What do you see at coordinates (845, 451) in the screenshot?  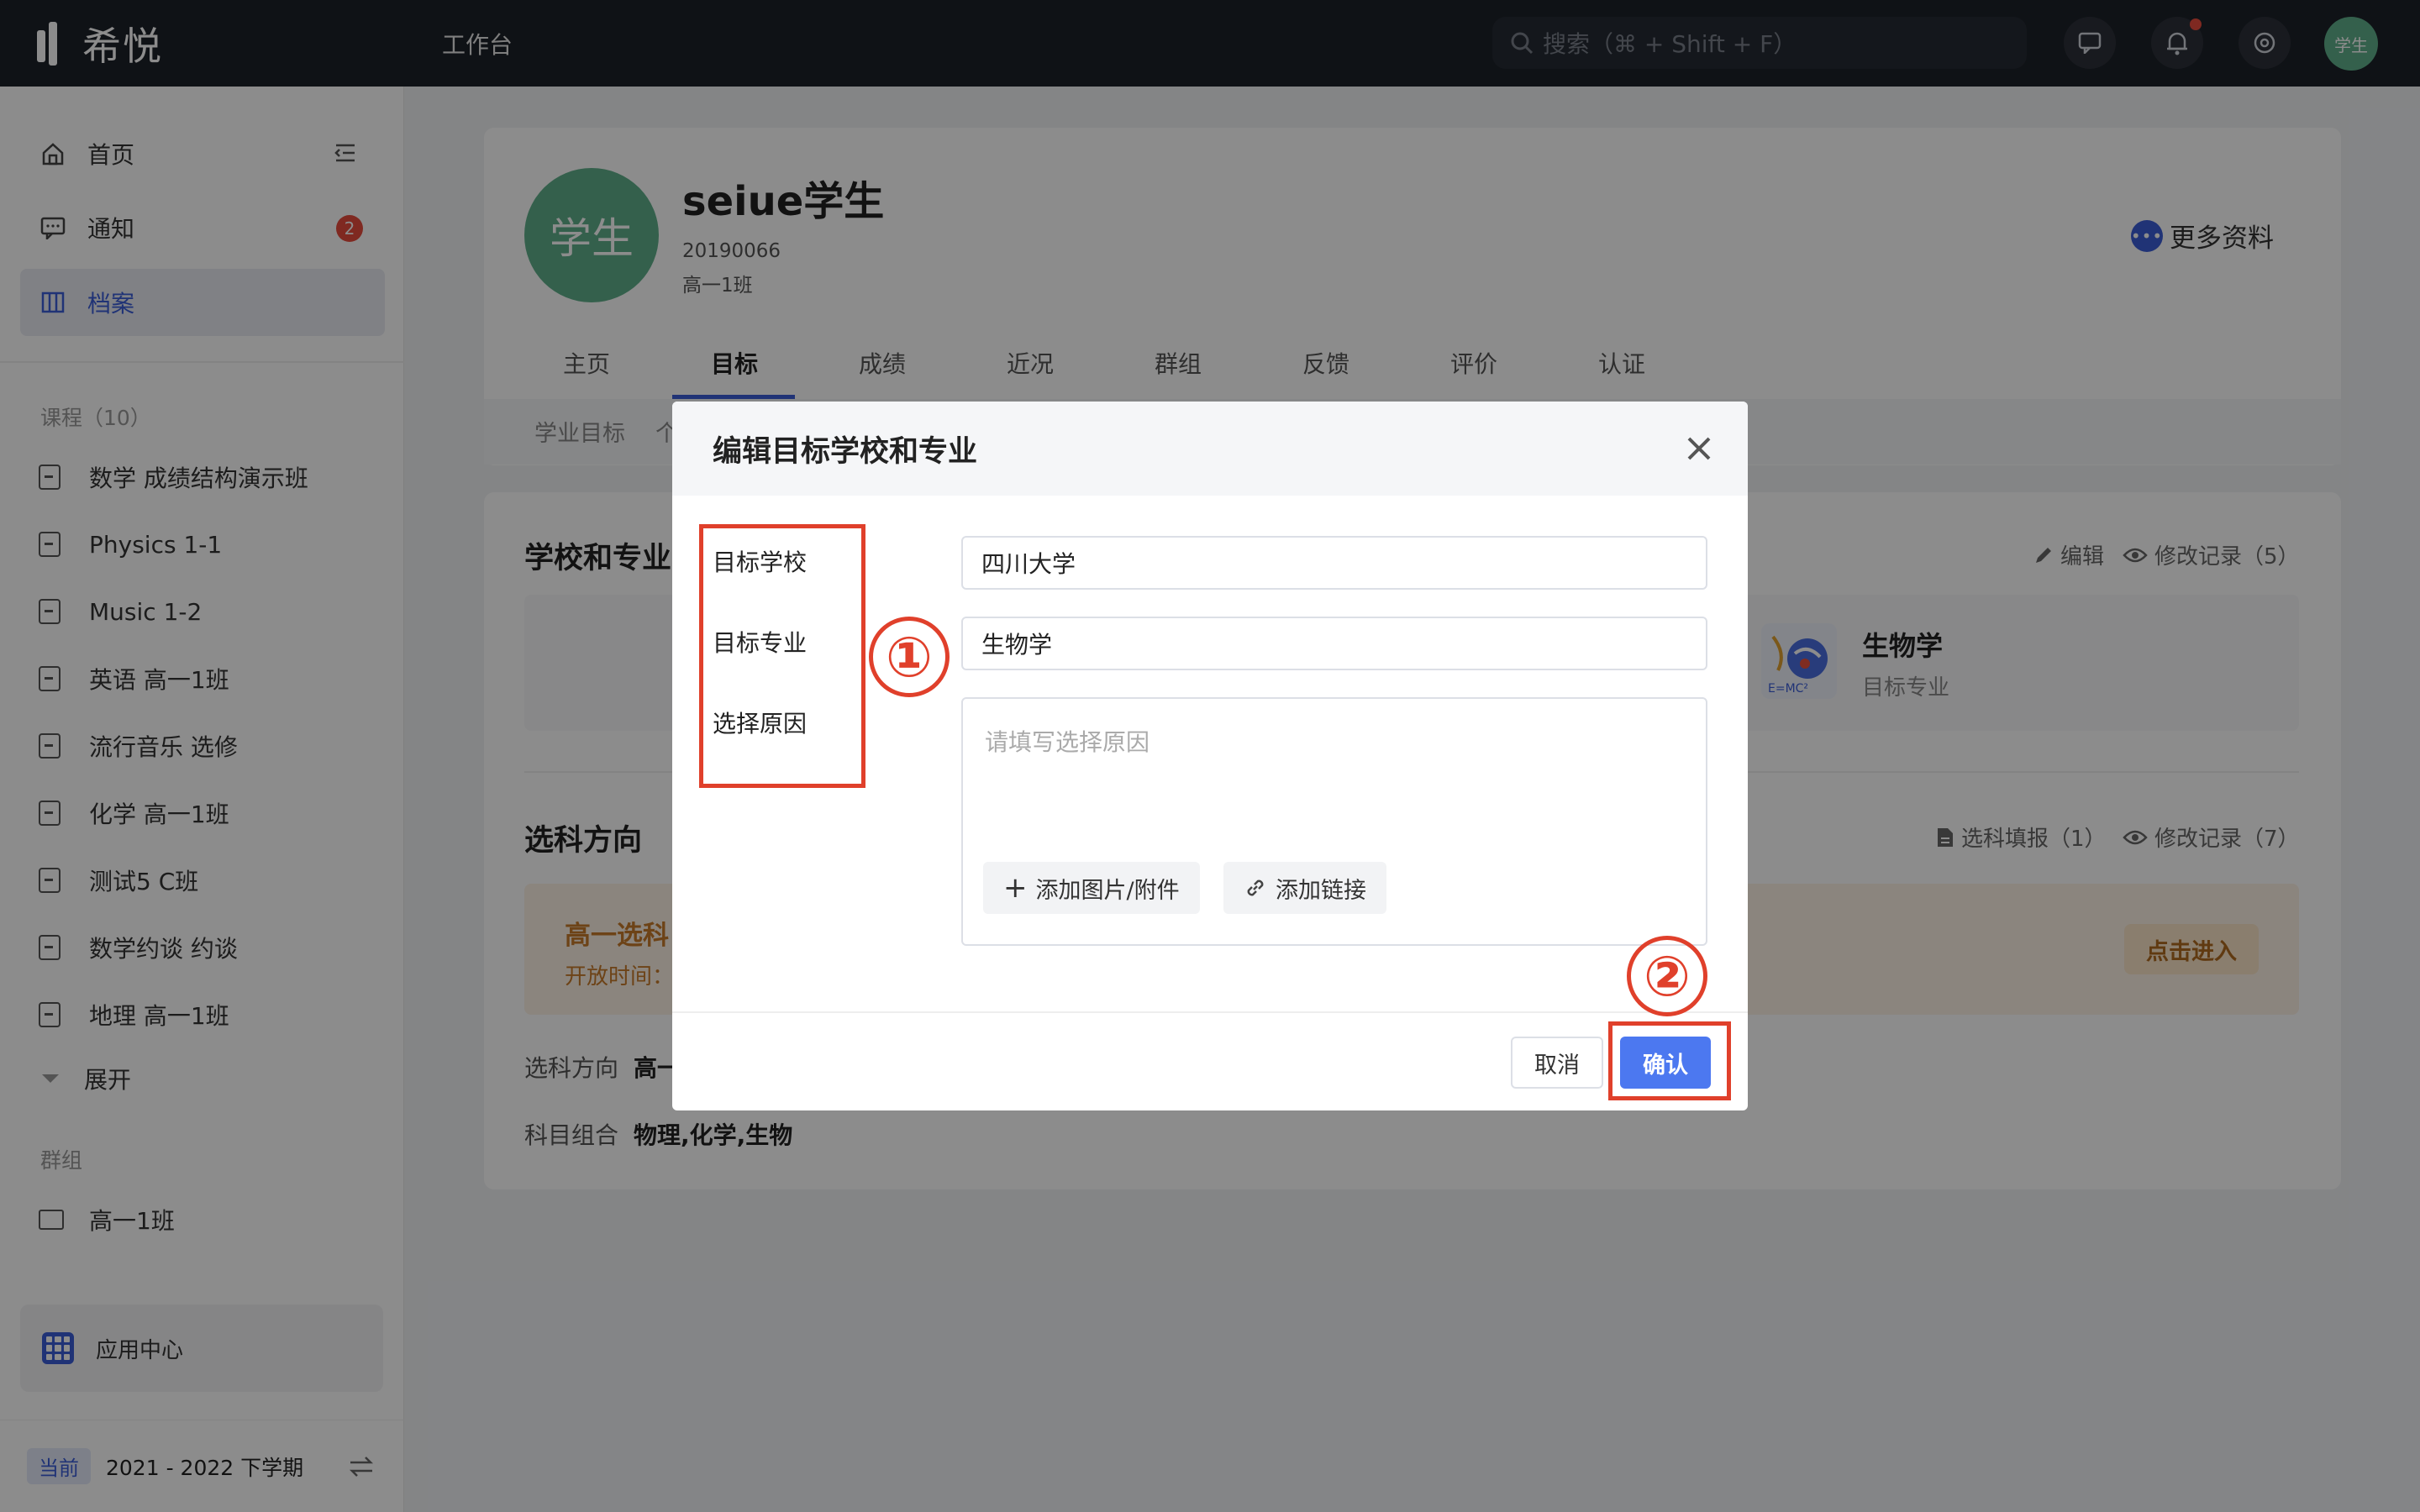 I see `dialog-title: 编辑目标学校和专业` at bounding box center [845, 451].